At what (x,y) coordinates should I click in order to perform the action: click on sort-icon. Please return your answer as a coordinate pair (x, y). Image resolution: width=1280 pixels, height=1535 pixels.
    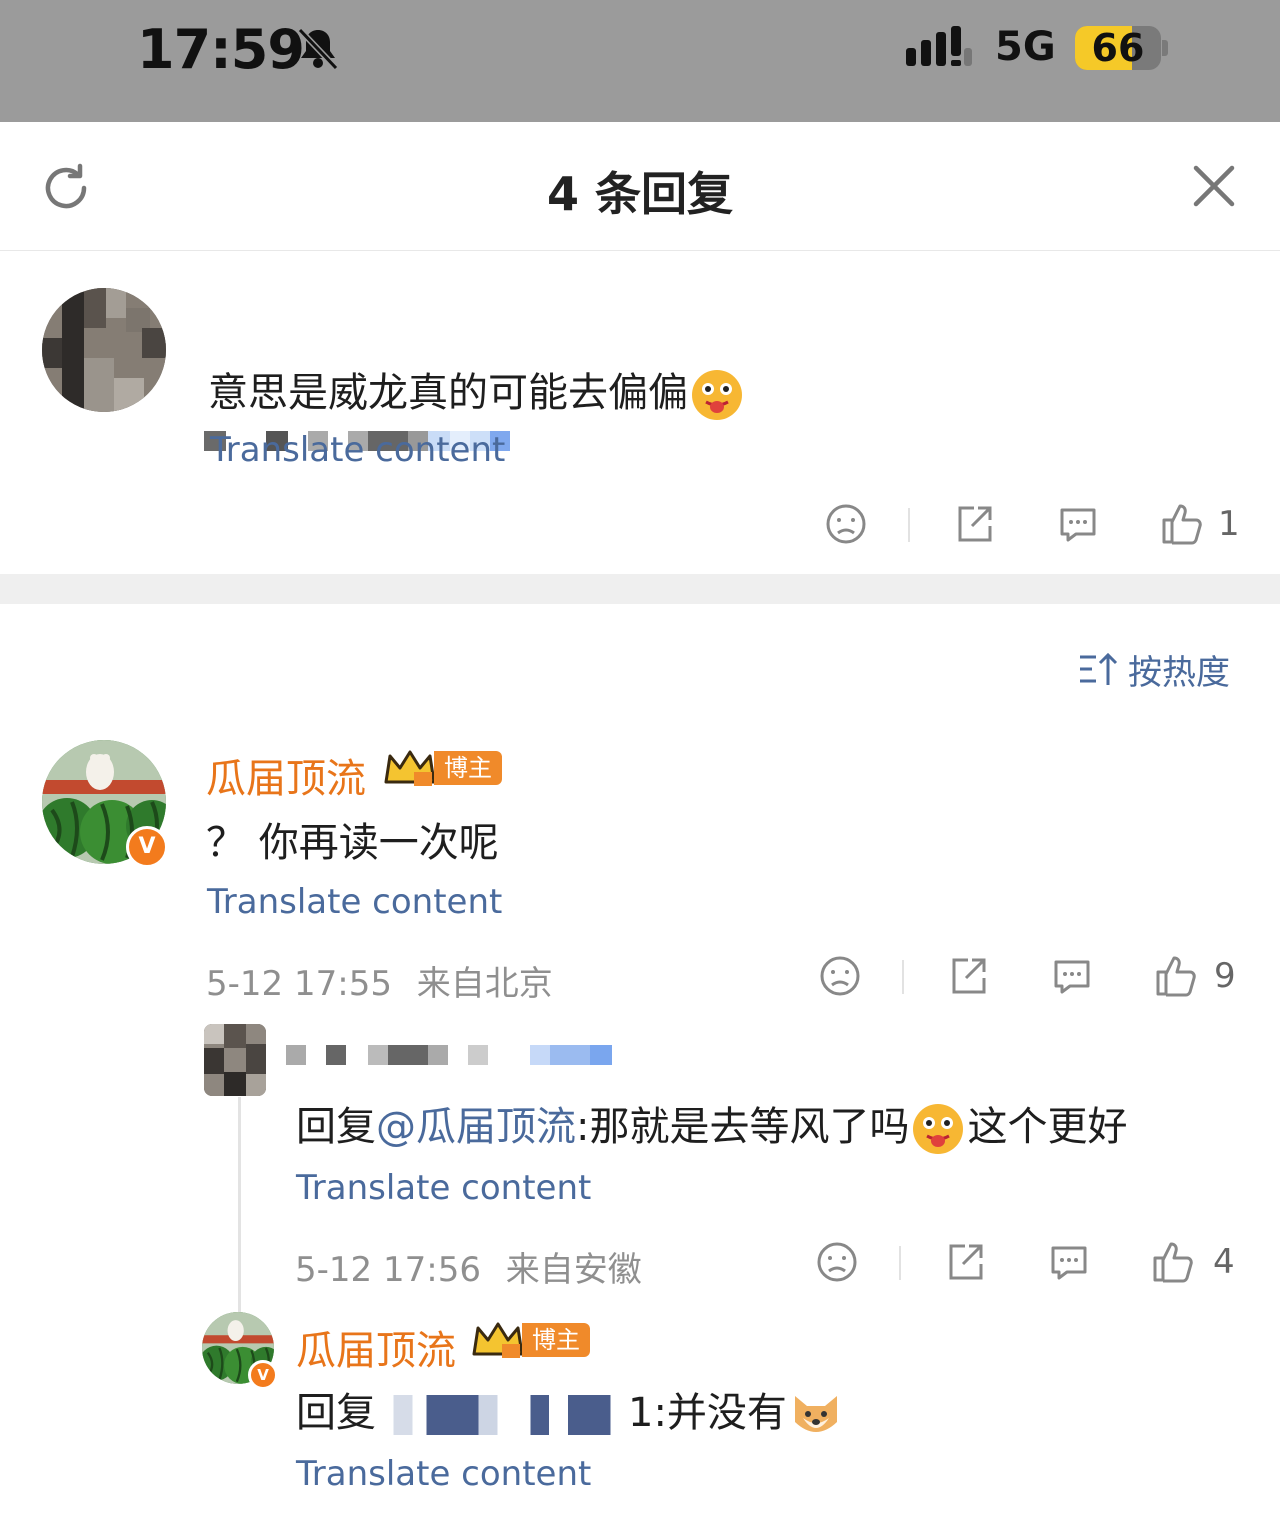
    Looking at the image, I should click on (1099, 668).